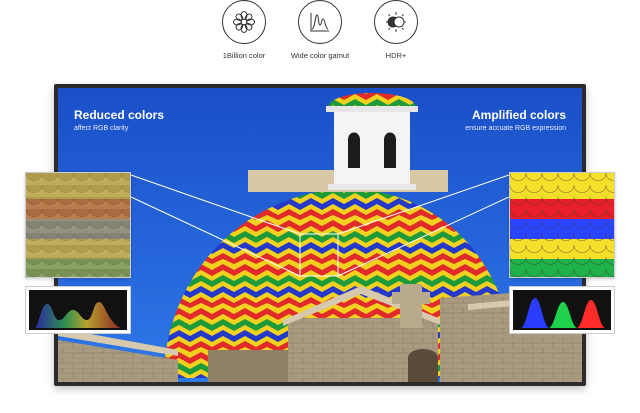  What do you see at coordinates (101, 128) in the screenshot?
I see `left-panel-subtitle: affect RGB clarity` at bounding box center [101, 128].